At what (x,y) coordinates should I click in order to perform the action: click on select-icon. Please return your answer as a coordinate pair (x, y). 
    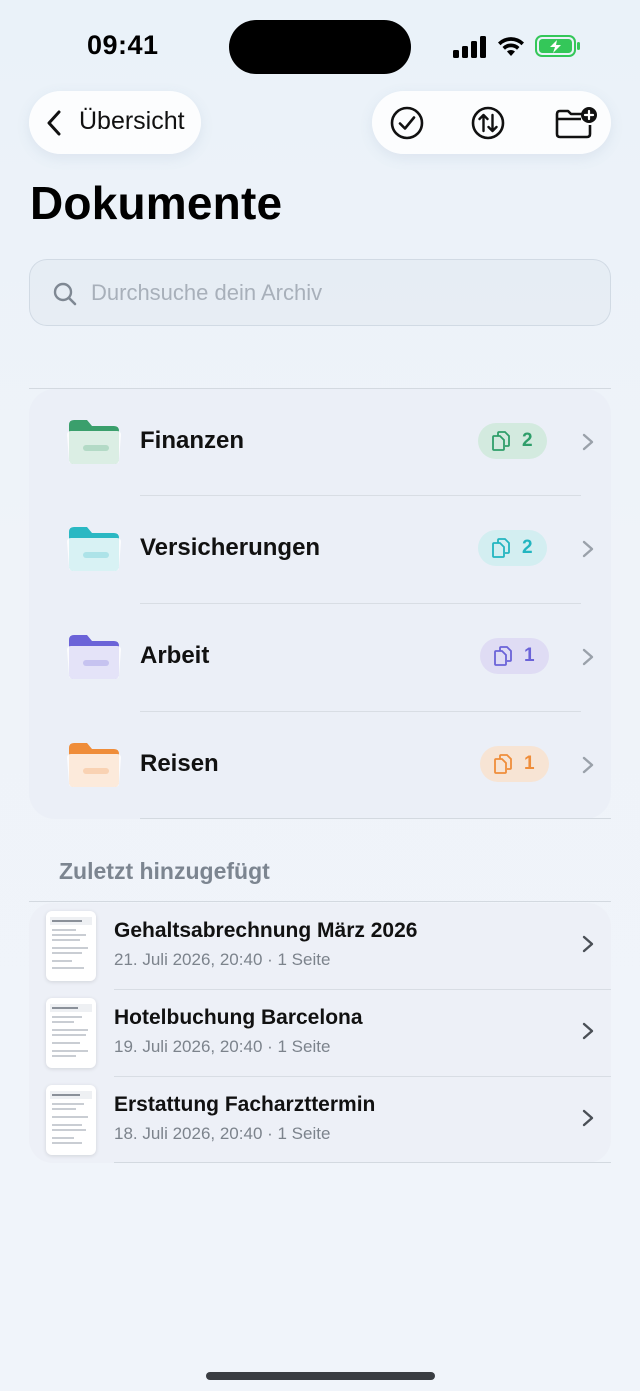
    Looking at the image, I should click on (407, 123).